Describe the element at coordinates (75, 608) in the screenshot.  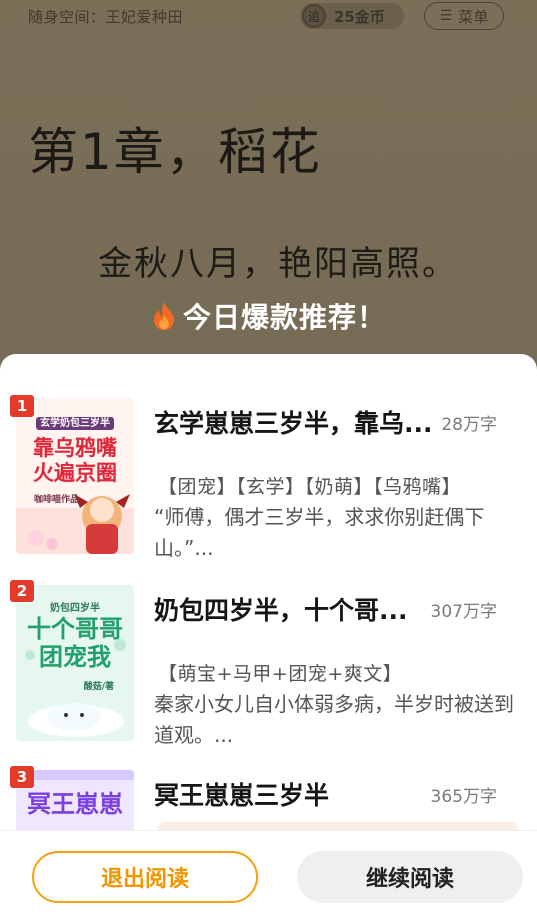
I see `cover-top-text: 奶包四岁半` at that location.